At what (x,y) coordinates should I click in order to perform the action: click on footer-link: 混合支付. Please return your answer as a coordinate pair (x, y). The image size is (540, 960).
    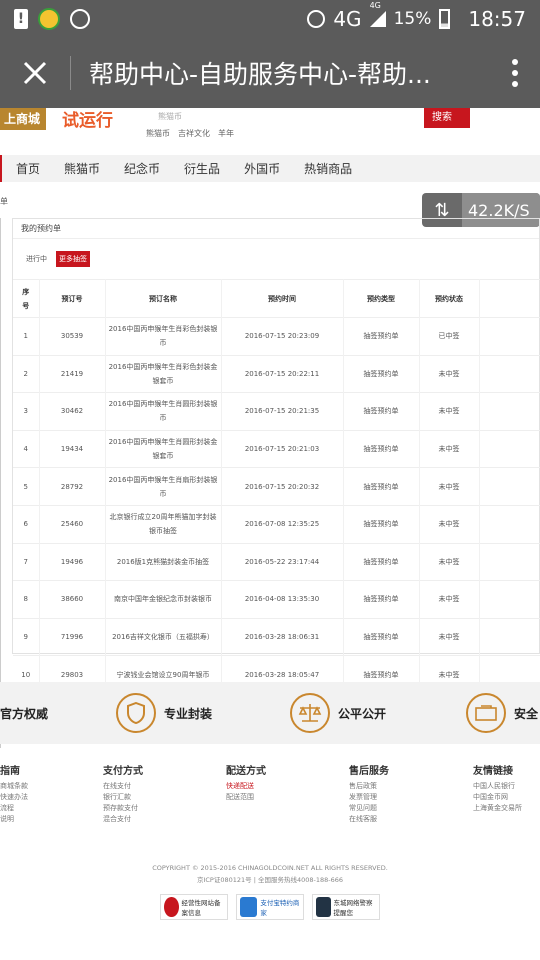
    Looking at the image, I should click on (153, 819).